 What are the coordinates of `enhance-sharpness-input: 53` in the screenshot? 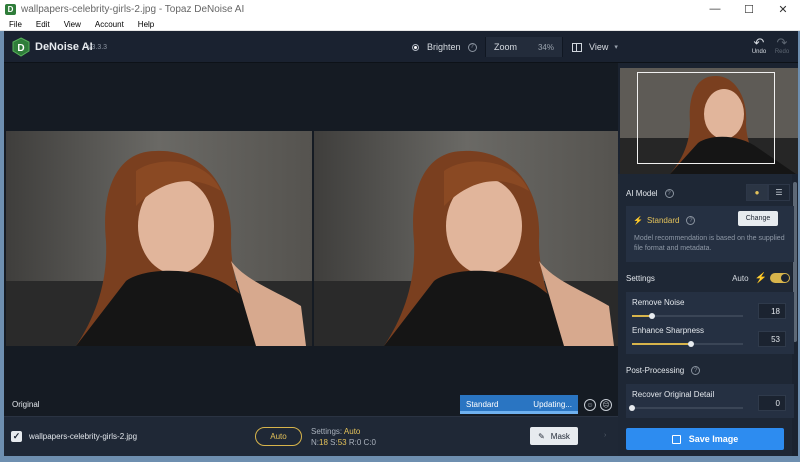 It's located at (772, 339).